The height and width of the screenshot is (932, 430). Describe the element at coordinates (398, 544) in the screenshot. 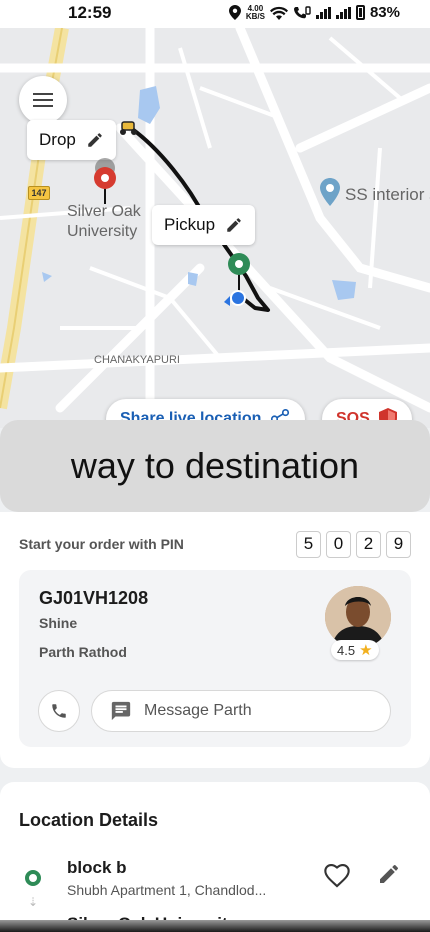

I see `pin-digit: 9` at that location.